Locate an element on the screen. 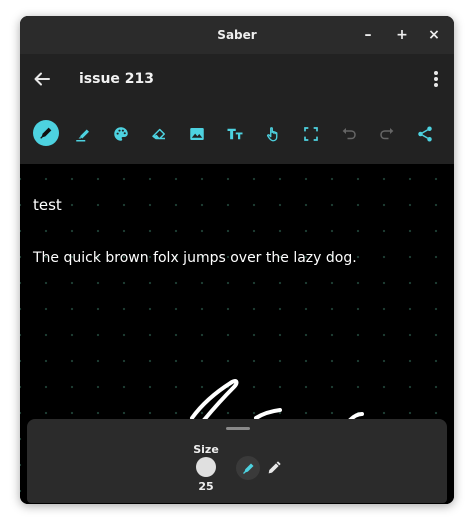 The height and width of the screenshot is (526, 474). minimize-button: – is located at coordinates (368, 35).